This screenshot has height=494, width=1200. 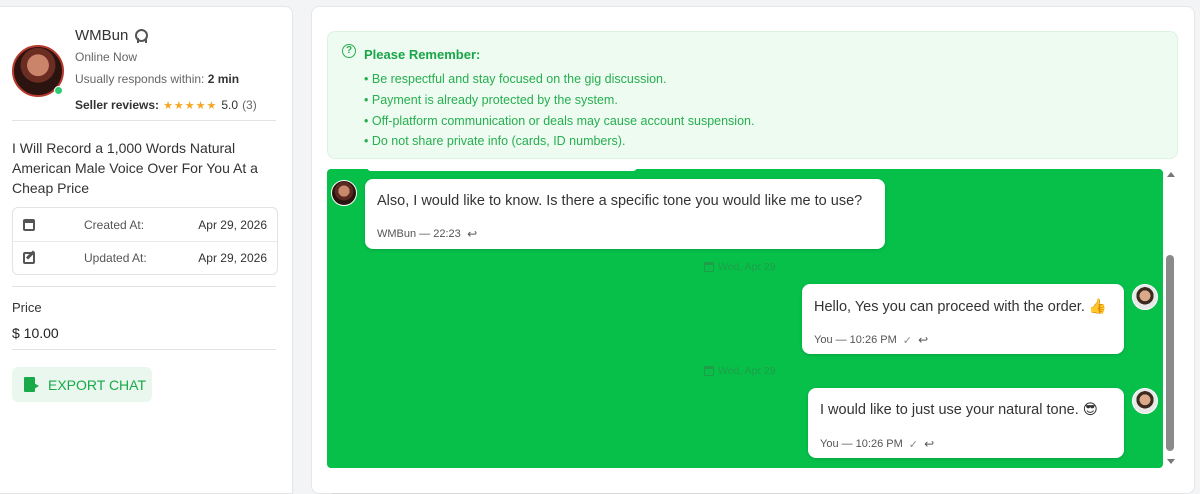 What do you see at coordinates (190, 105) in the screenshot?
I see `star-rating-icons: ★★★★★` at bounding box center [190, 105].